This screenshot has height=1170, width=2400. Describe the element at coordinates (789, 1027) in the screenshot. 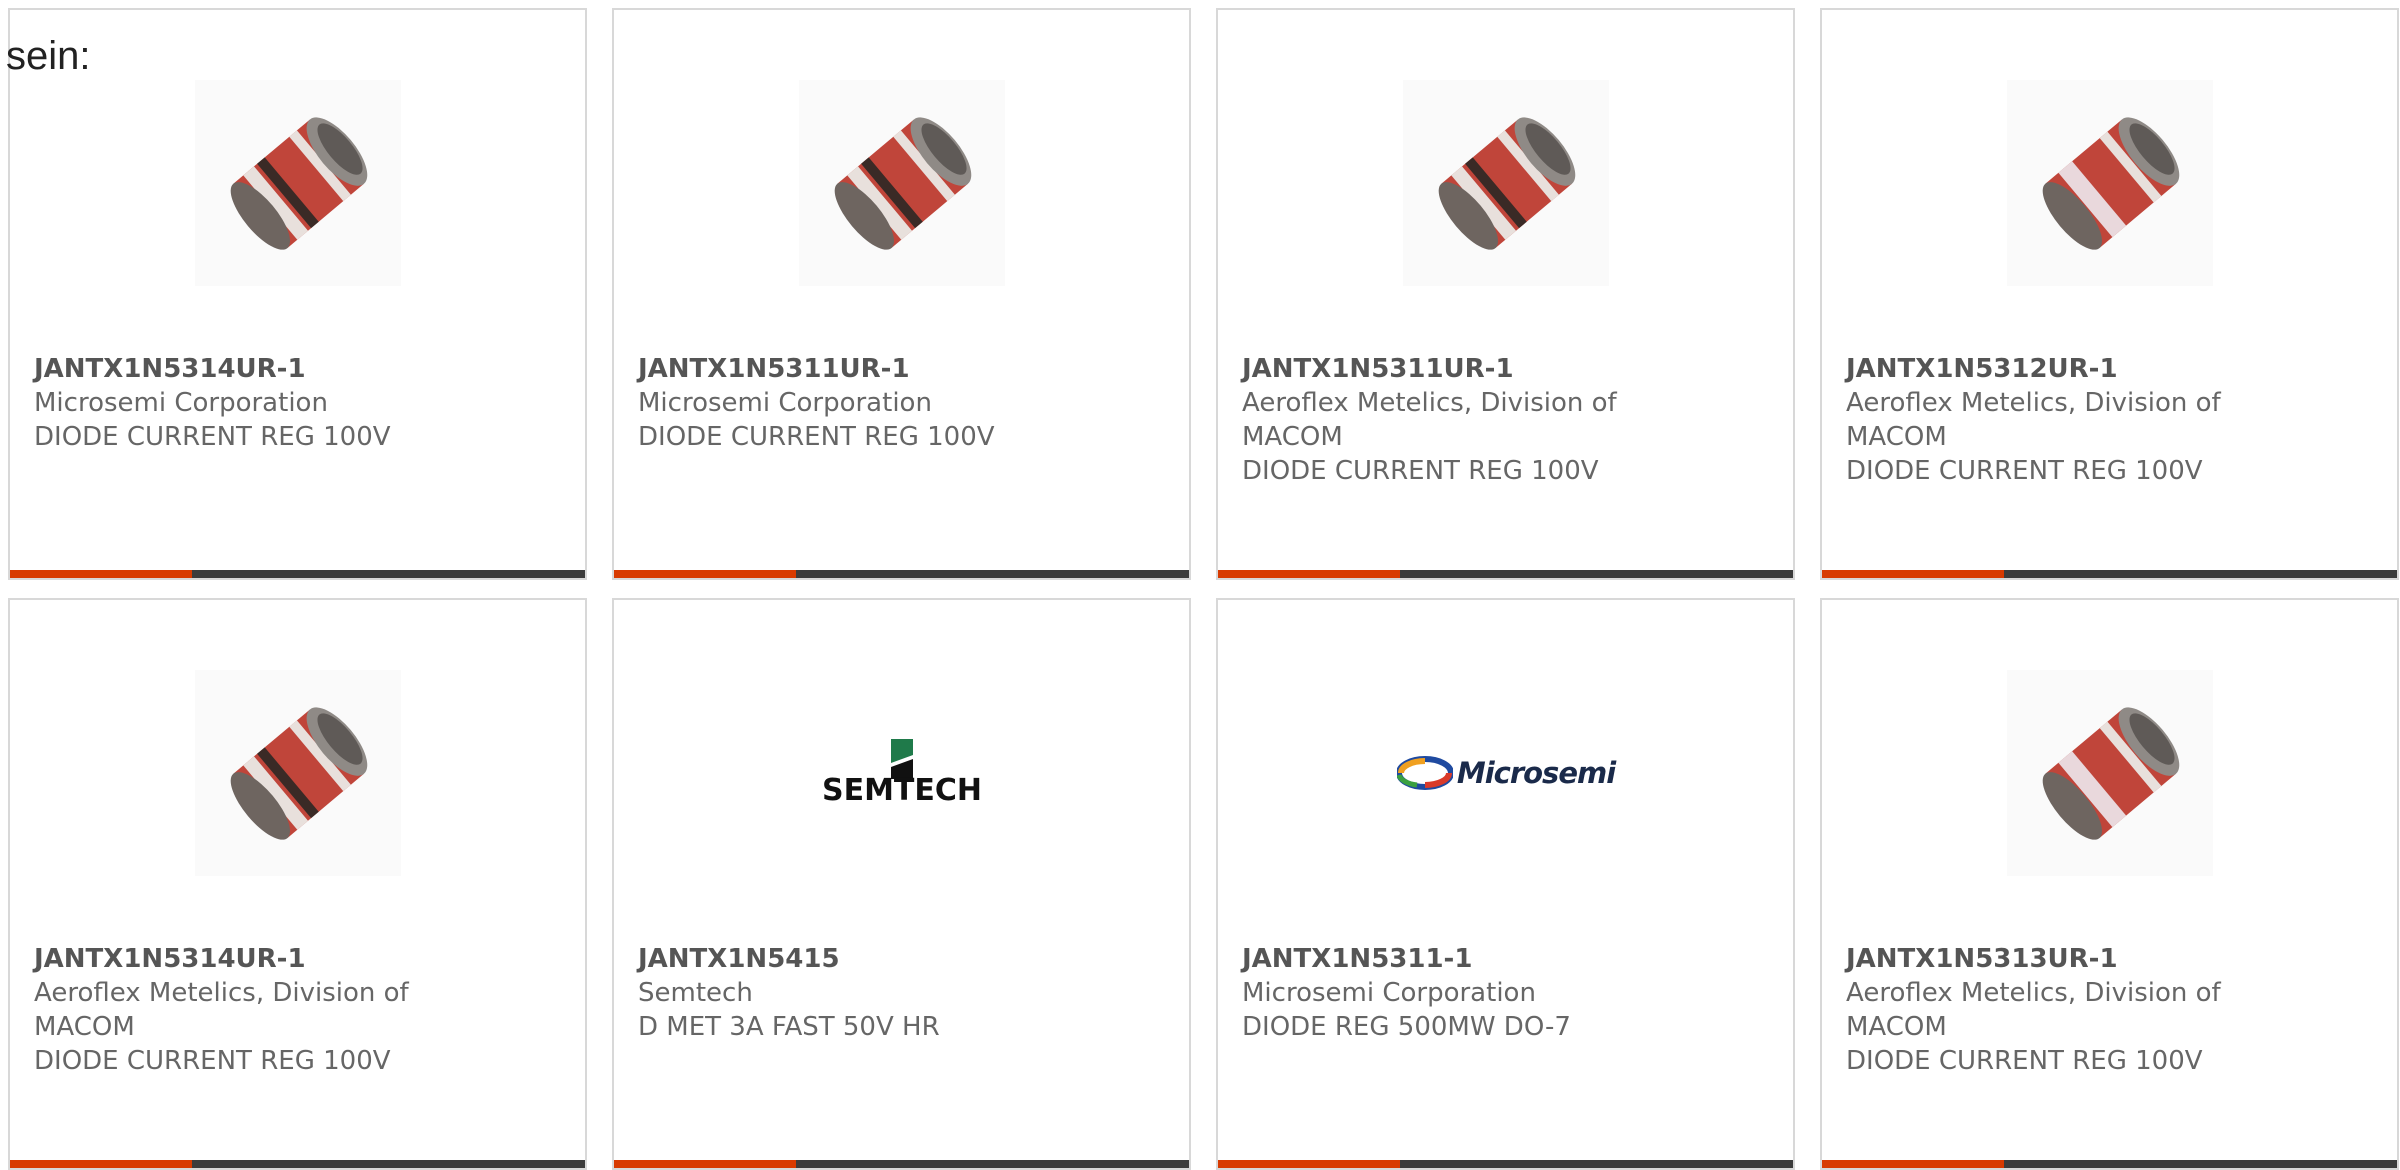

I see `description: D MET 3A FAST 50V HR` at that location.